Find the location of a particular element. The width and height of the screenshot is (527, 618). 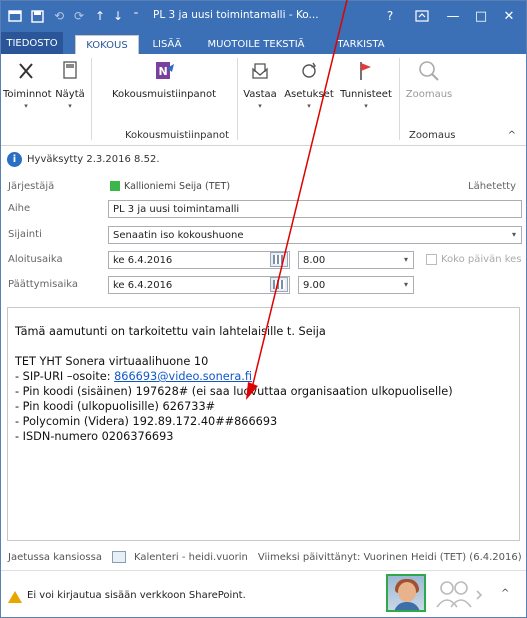

tab-review: TARKISTA is located at coordinates (361, 44).